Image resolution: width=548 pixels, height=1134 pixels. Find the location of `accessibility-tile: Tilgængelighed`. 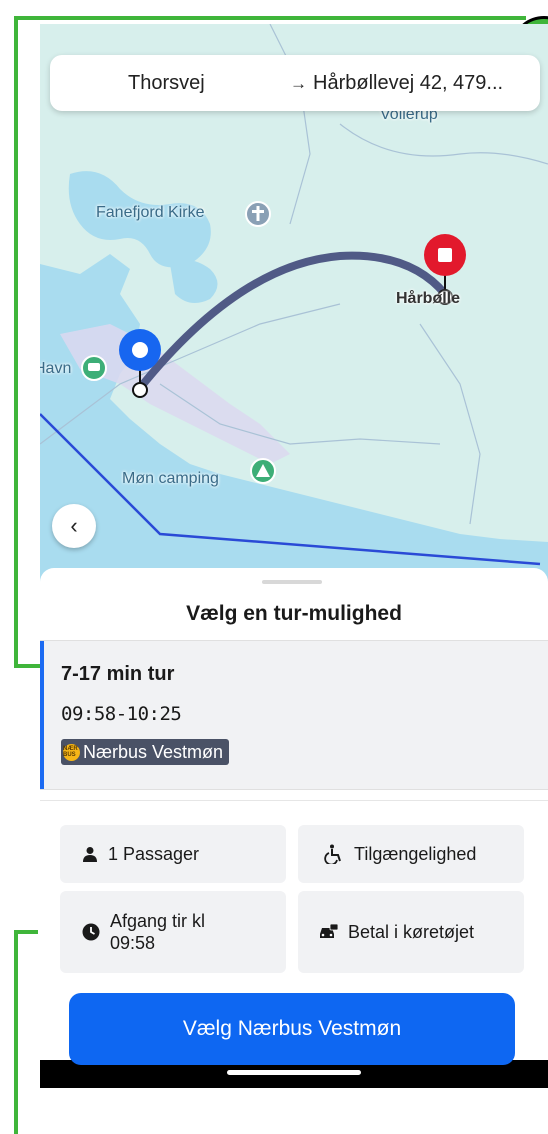

accessibility-tile: Tilgængelighed is located at coordinates (411, 854).